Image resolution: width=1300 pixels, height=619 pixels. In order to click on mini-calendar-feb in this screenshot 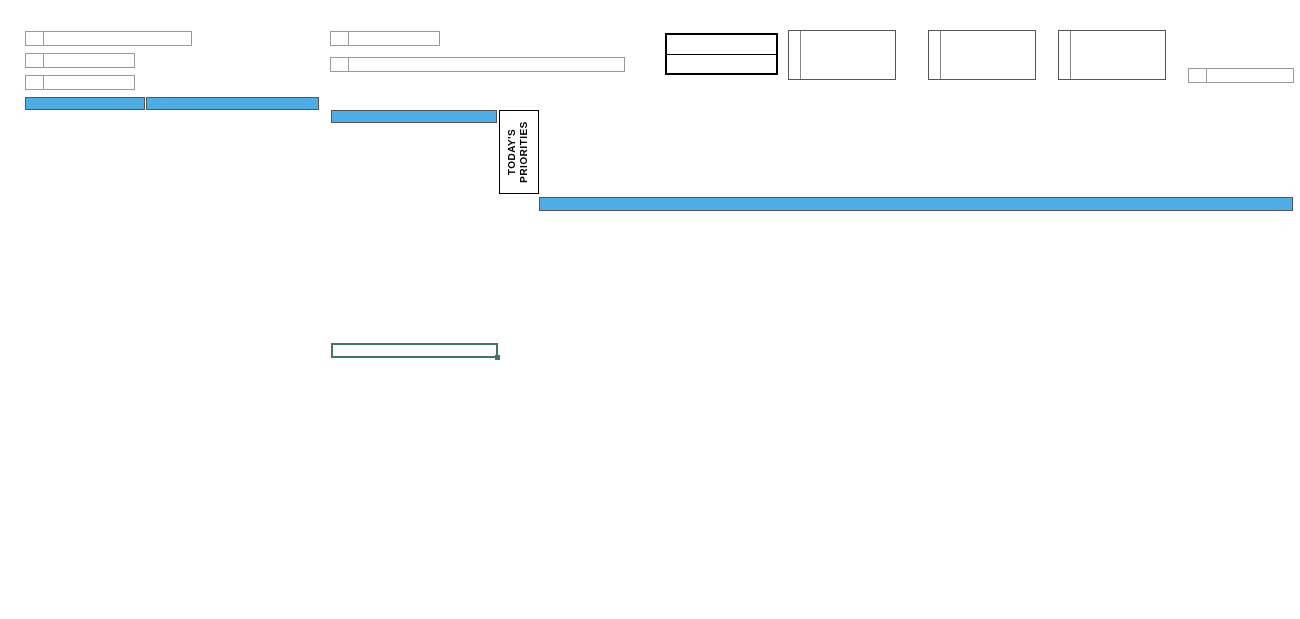, I will do `click(1112, 55)`.